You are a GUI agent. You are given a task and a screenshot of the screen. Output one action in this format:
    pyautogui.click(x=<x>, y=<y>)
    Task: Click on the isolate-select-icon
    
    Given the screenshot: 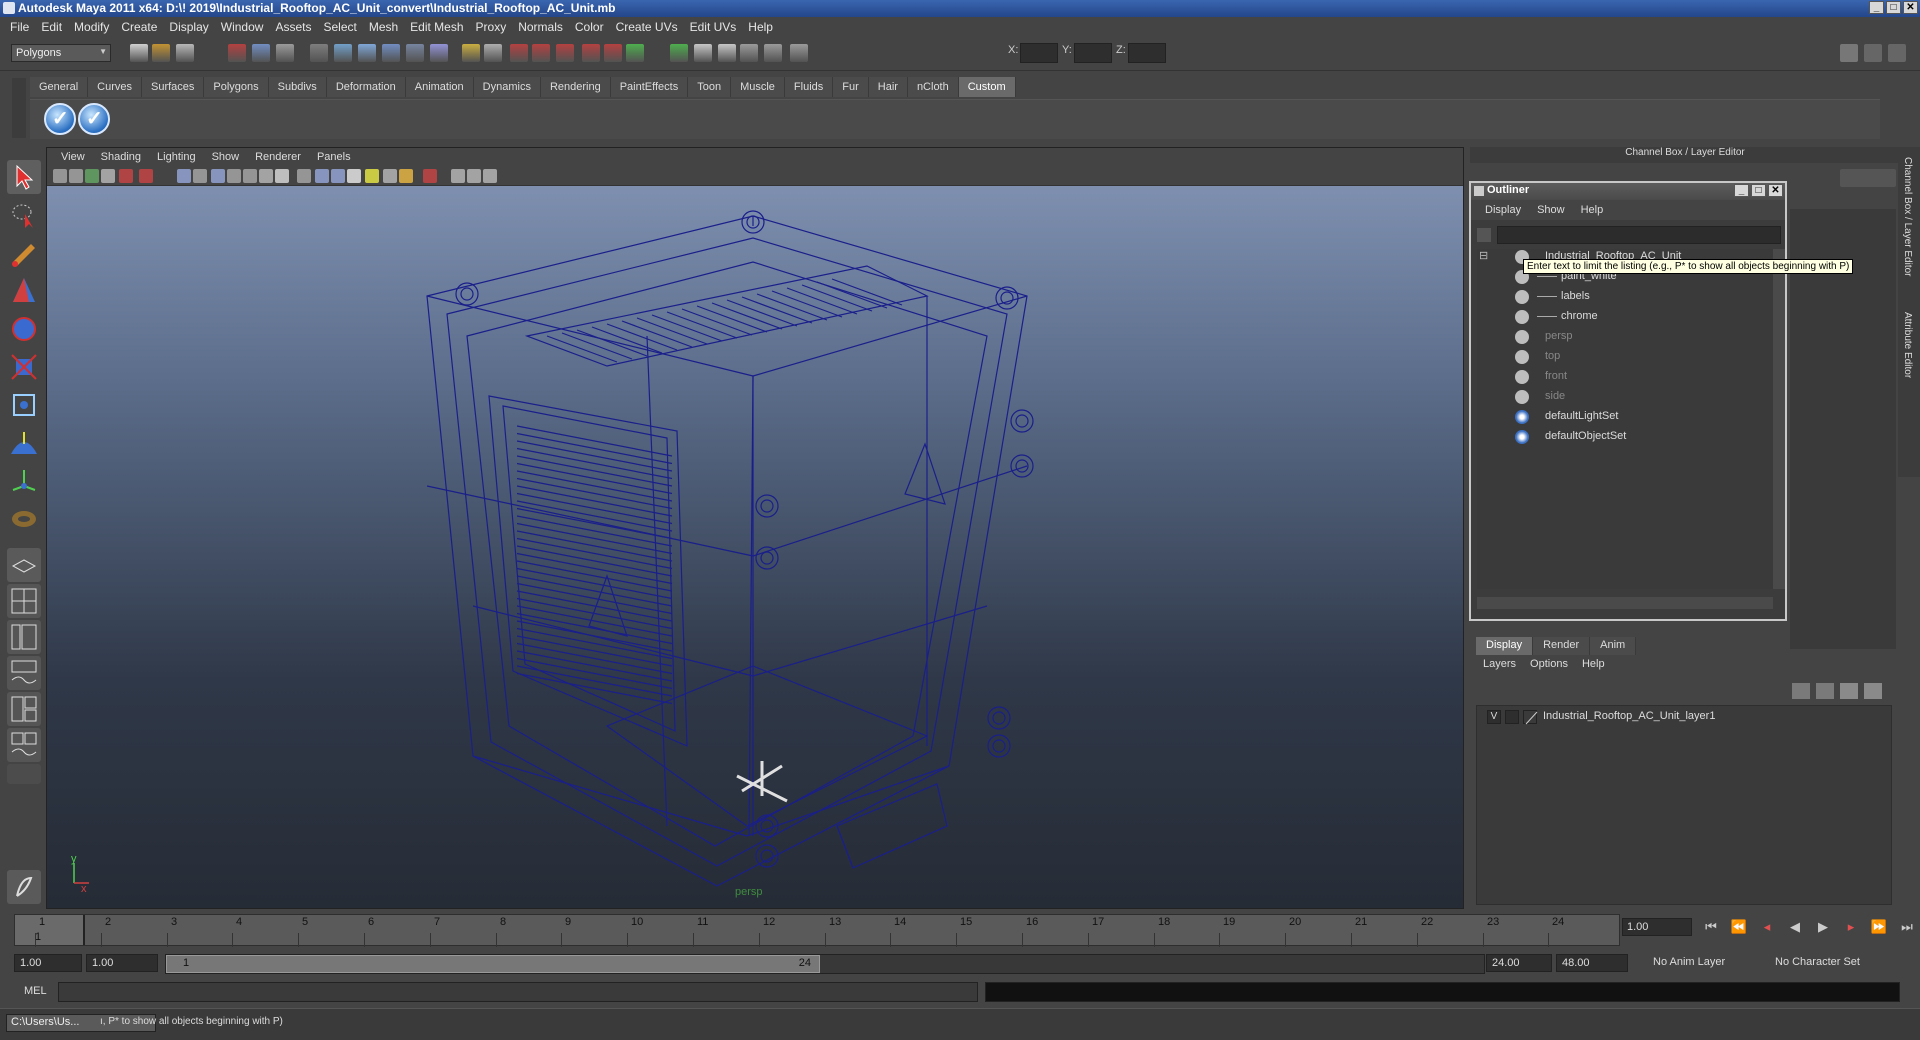 What is the action you would take?
    pyautogui.click(x=430, y=176)
    